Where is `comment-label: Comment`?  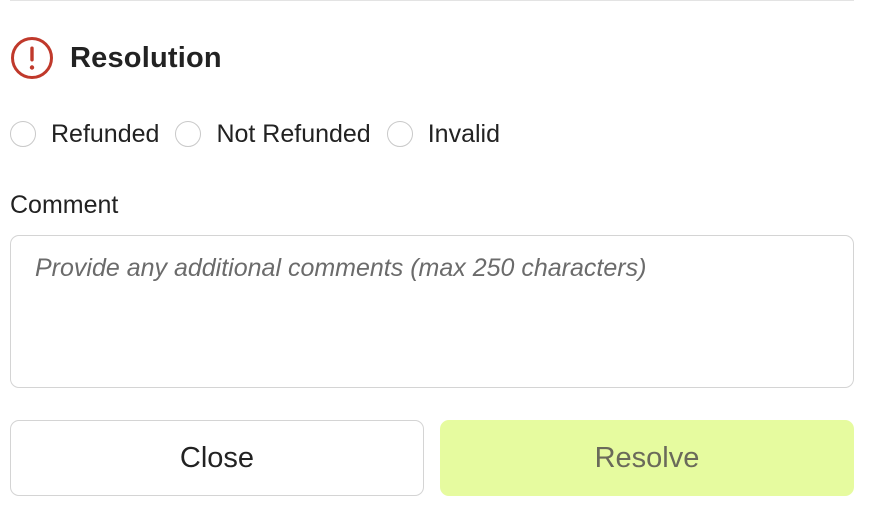 comment-label: Comment is located at coordinates (64, 205).